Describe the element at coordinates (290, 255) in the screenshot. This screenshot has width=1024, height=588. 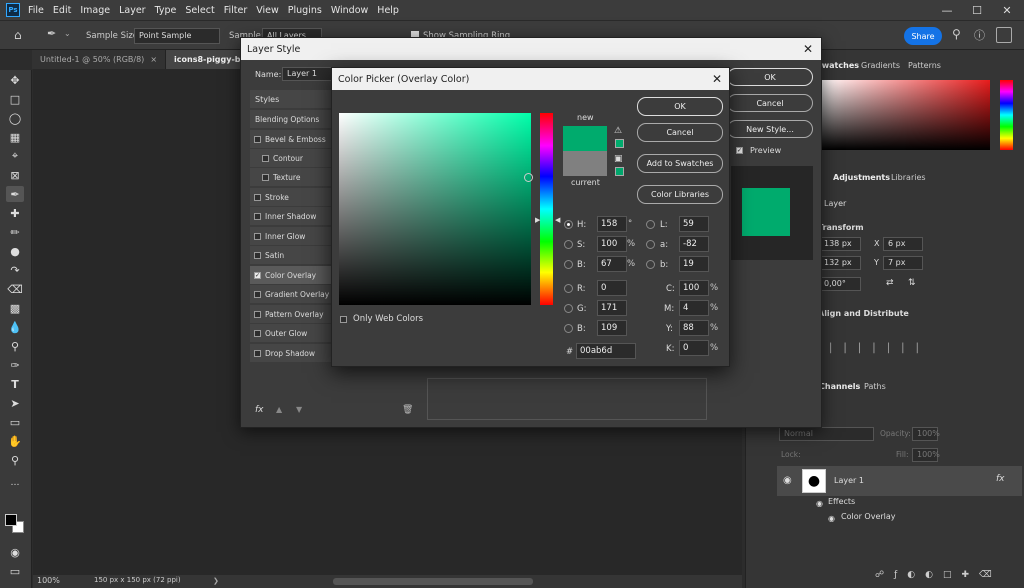
I see `style-satin: Satin` at that location.